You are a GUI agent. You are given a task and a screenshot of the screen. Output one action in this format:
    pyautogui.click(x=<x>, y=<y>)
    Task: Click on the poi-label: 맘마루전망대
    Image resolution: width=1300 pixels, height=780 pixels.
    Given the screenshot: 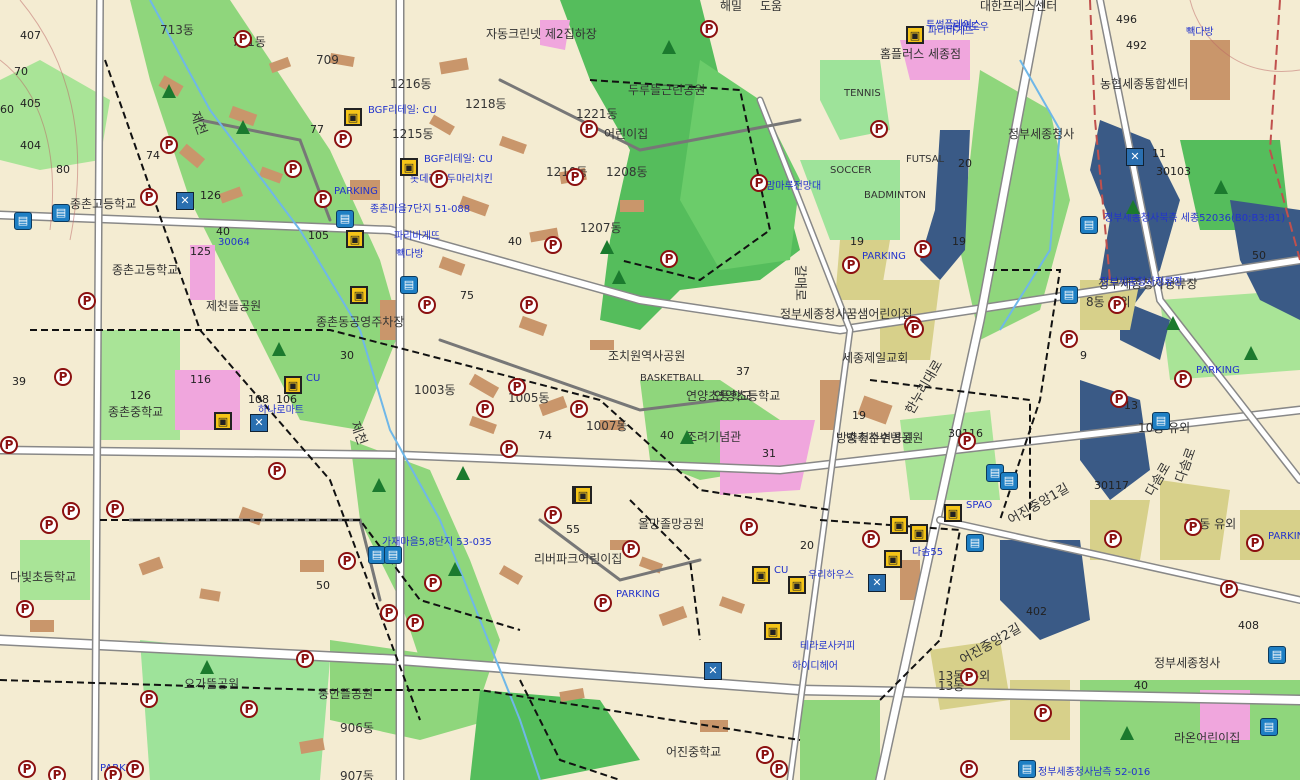 What is the action you would take?
    pyautogui.click(x=793, y=187)
    